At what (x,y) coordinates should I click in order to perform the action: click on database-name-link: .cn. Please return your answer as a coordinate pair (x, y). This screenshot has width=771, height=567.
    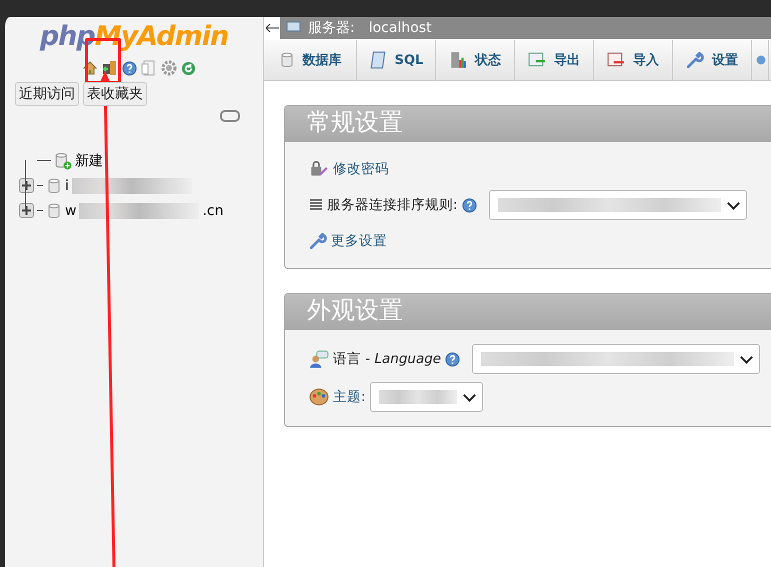
    Looking at the image, I should click on (213, 210).